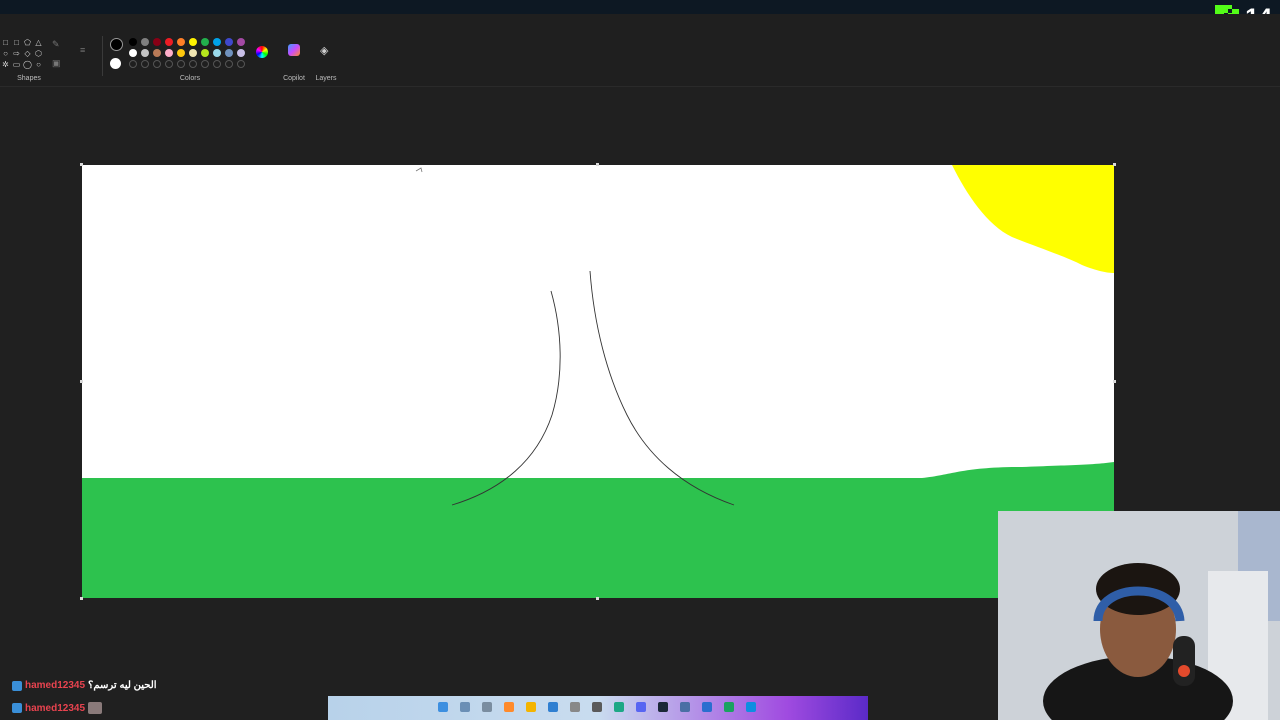 The image size is (1280, 720). I want to click on steam-icon, so click(663, 707).